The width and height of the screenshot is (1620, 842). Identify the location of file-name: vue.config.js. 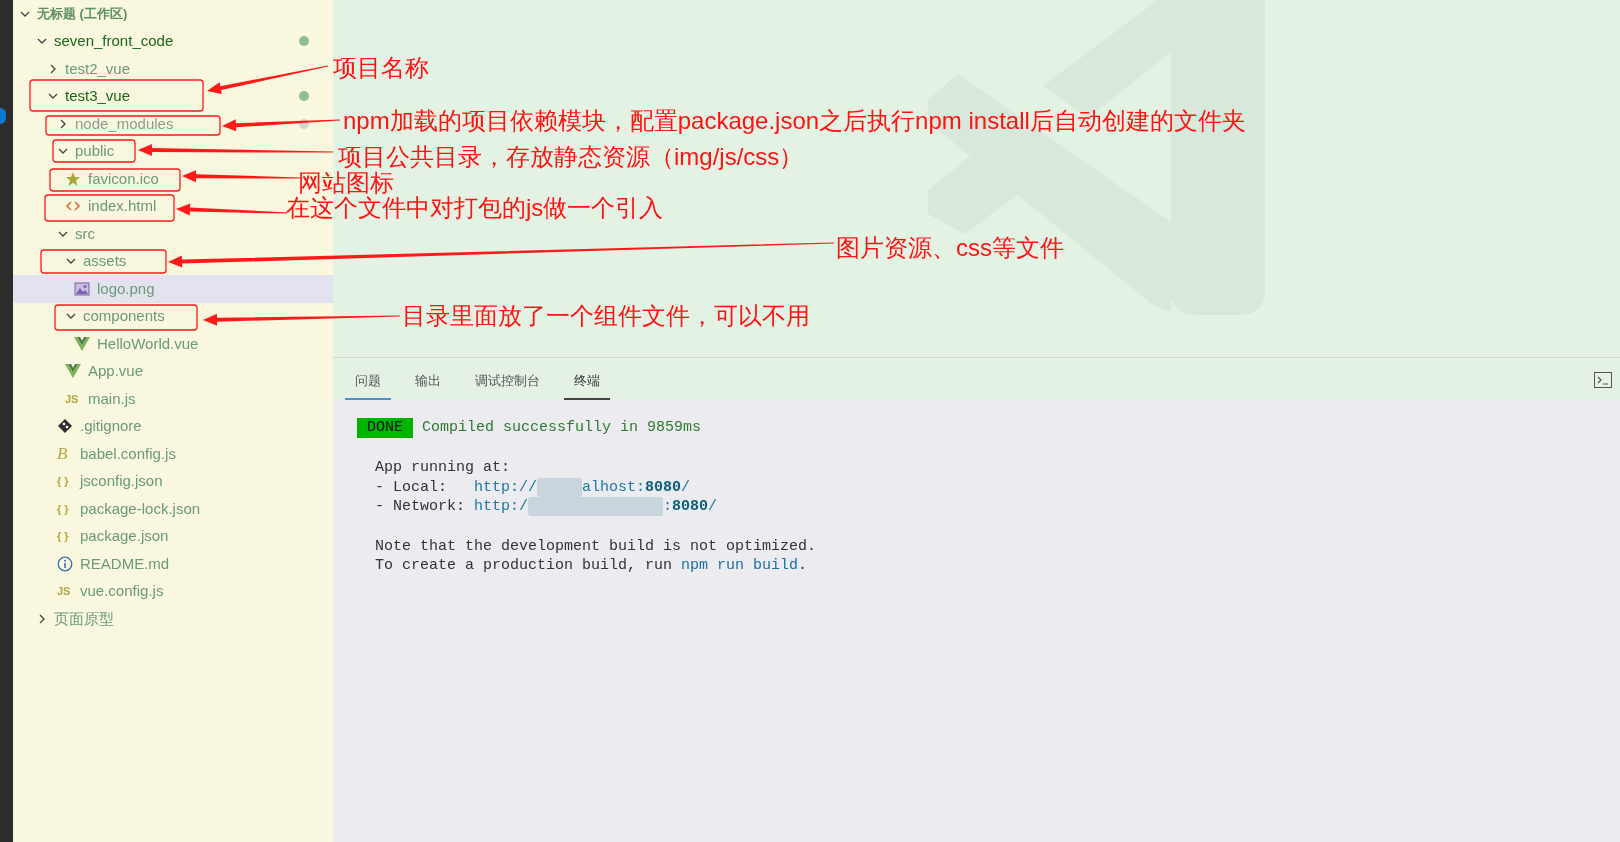
(122, 591).